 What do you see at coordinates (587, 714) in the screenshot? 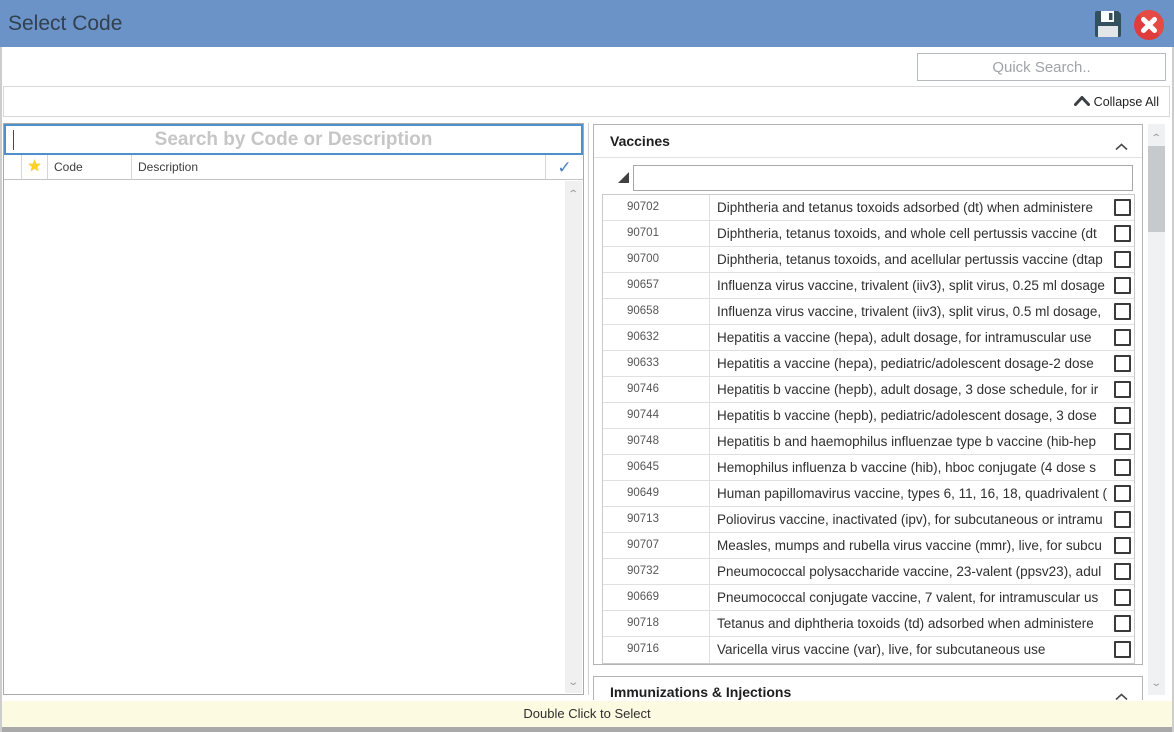
I see `footer-hint-bar: Double Click to Select` at bounding box center [587, 714].